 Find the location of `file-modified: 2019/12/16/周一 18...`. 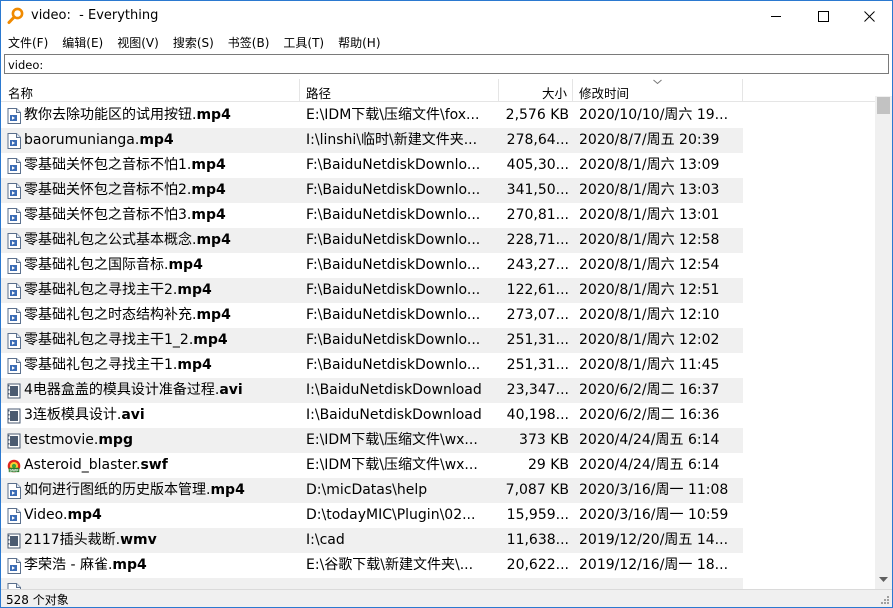

file-modified: 2019/12/16/周一 18... is located at coordinates (654, 565).